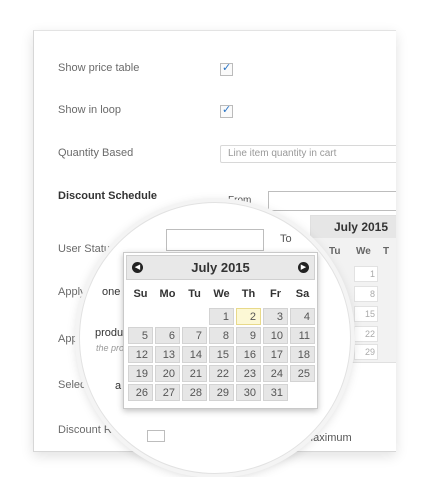 The image size is (422, 477). Describe the element at coordinates (332, 201) in the screenshot. I see `from-date-input` at that location.